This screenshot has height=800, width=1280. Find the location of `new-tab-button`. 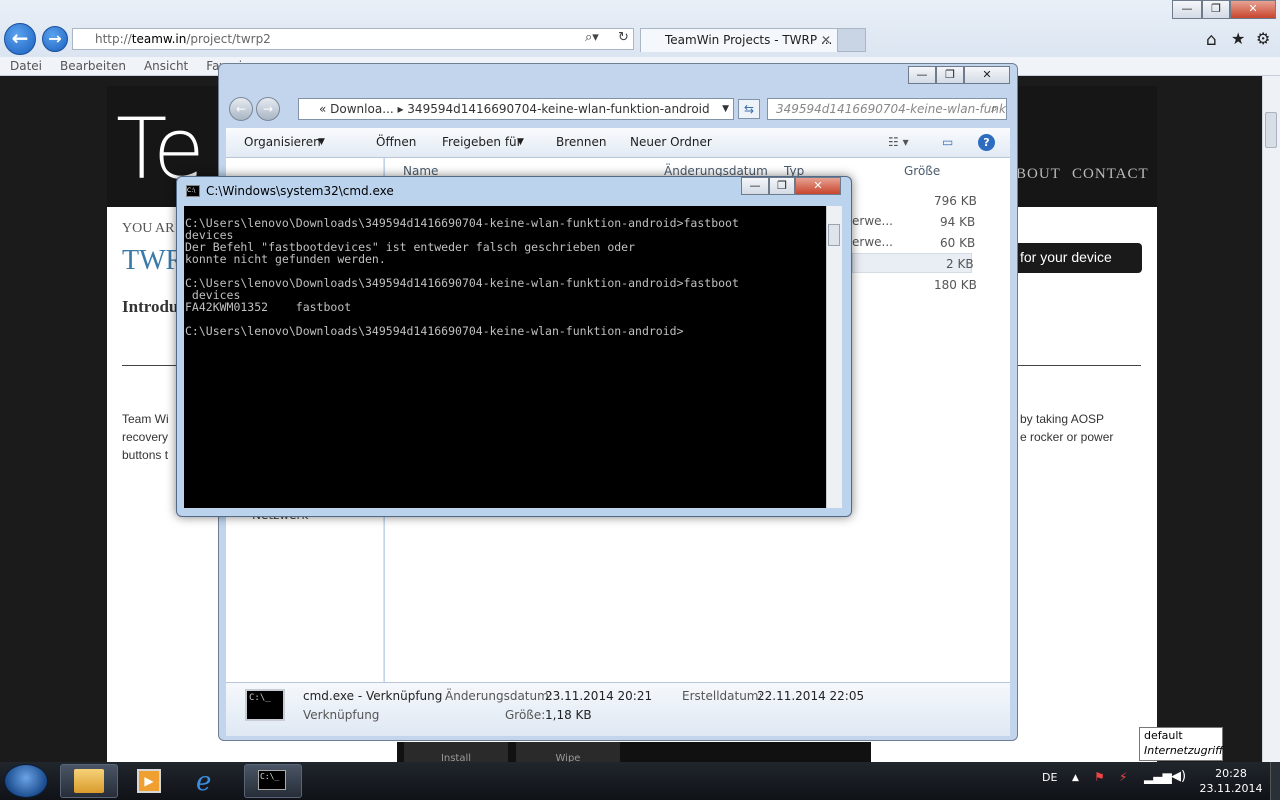

new-tab-button is located at coordinates (852, 40).